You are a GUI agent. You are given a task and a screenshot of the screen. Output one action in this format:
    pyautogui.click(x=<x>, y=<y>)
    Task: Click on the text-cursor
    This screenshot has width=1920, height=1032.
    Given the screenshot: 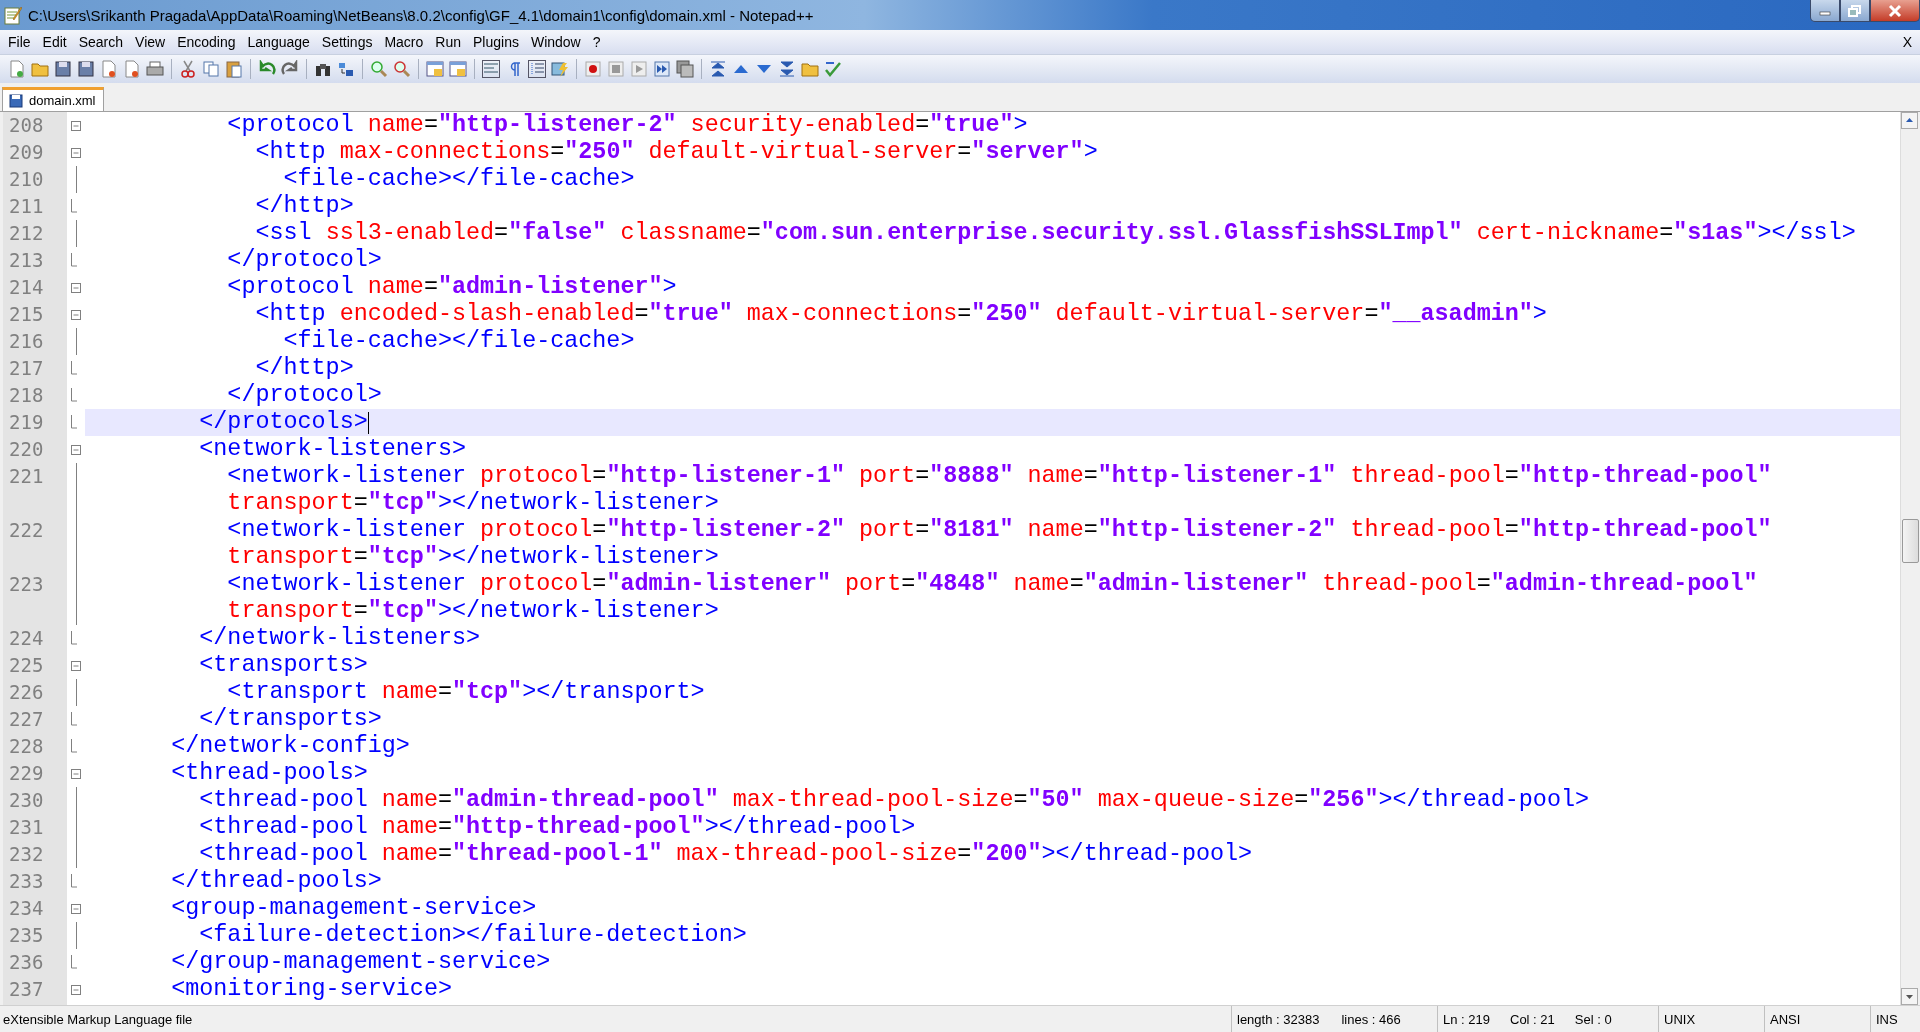 What is the action you would take?
    pyautogui.click(x=368, y=422)
    